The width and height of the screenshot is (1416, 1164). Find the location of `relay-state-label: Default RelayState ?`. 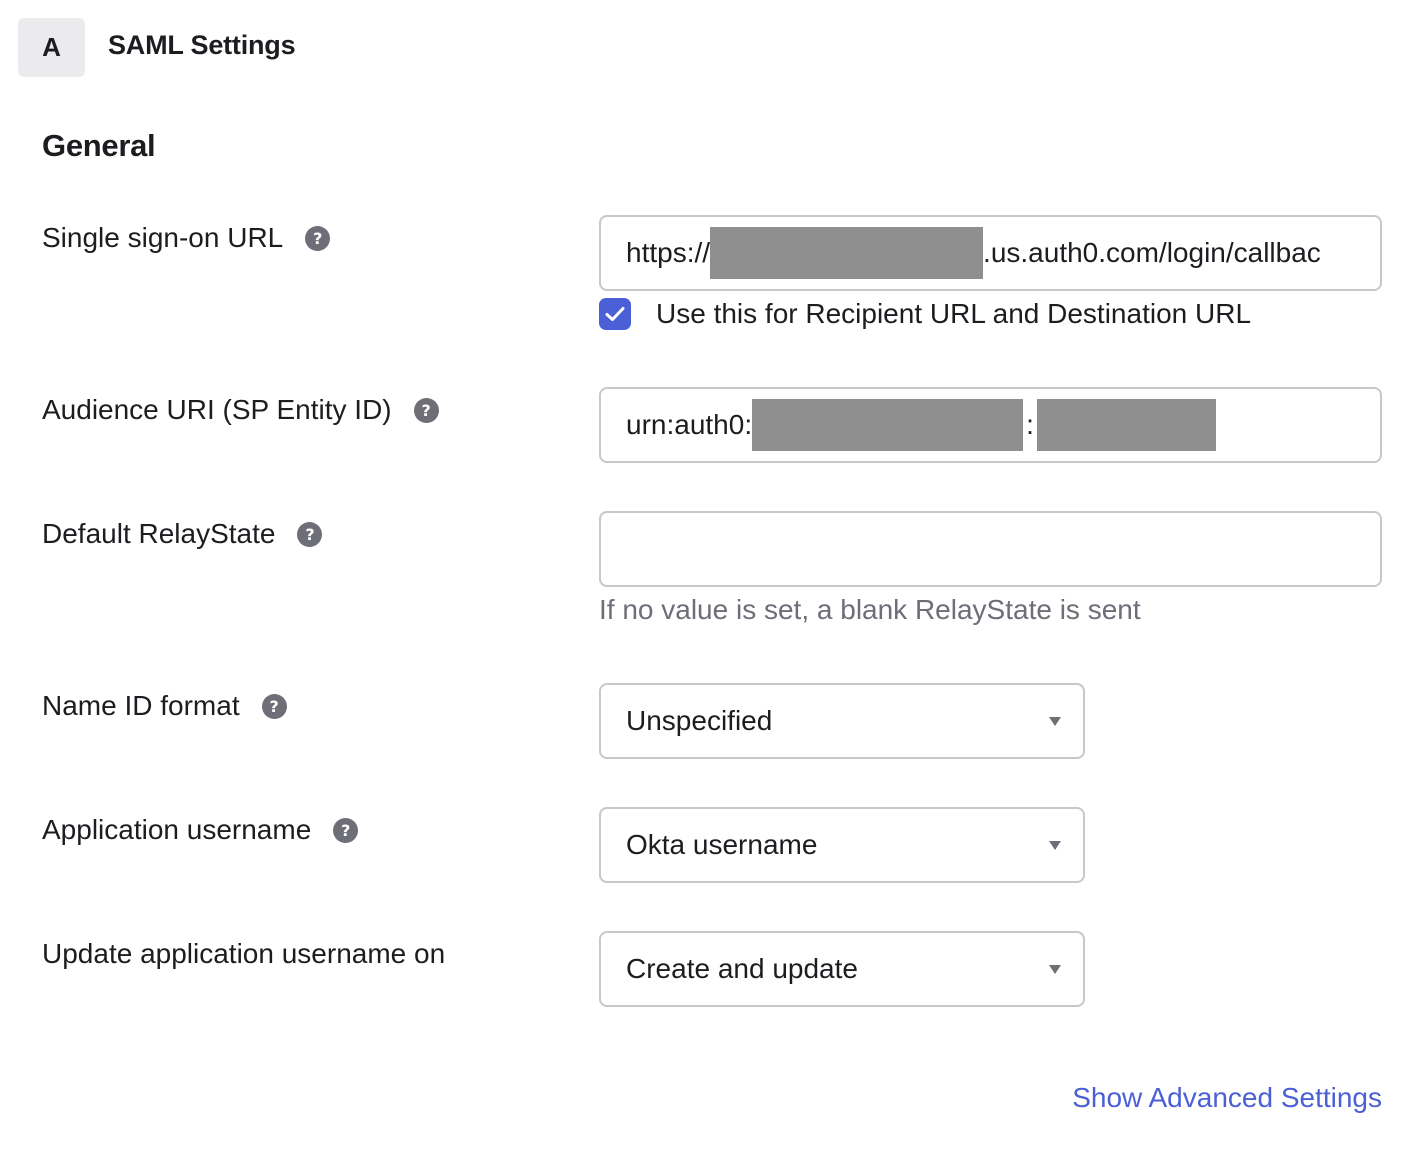

relay-state-label: Default RelayState ? is located at coordinates (182, 534).